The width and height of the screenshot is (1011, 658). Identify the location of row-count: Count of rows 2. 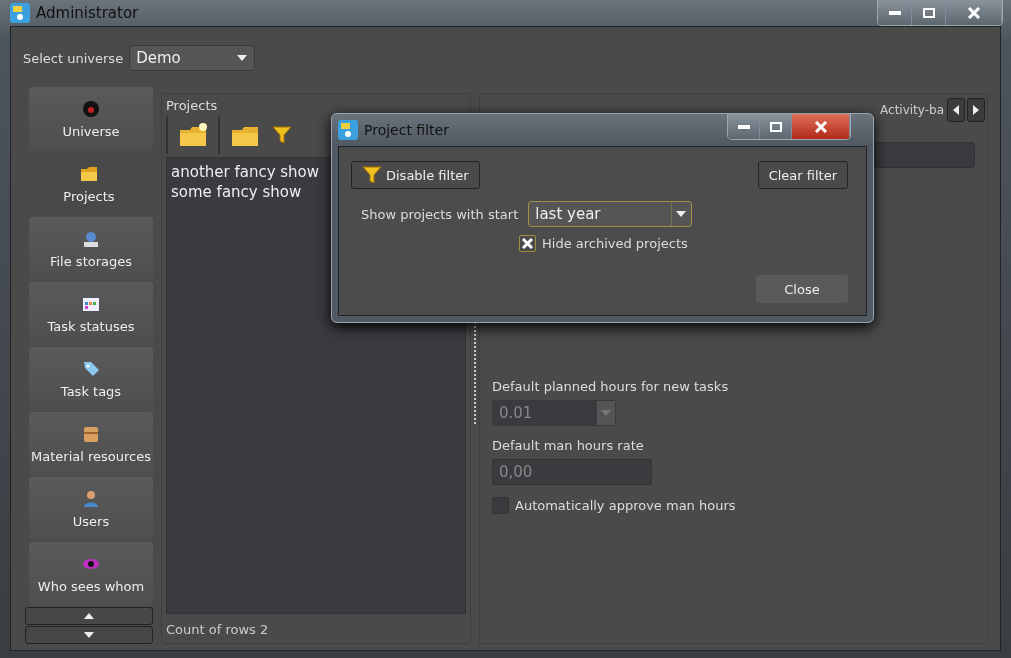
(218, 630).